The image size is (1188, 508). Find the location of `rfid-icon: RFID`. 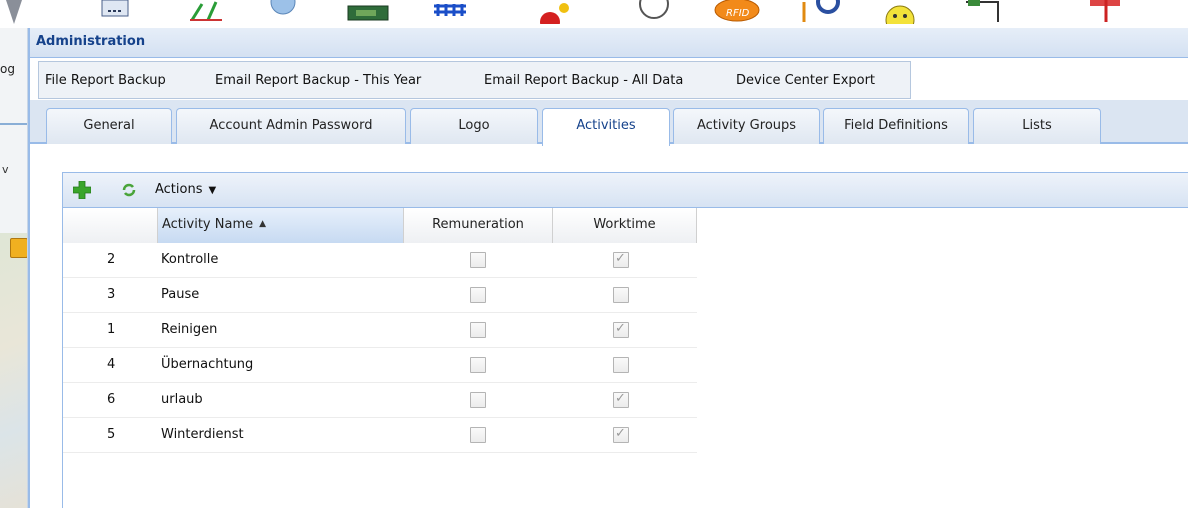

rfid-icon: RFID is located at coordinates (737, 12).